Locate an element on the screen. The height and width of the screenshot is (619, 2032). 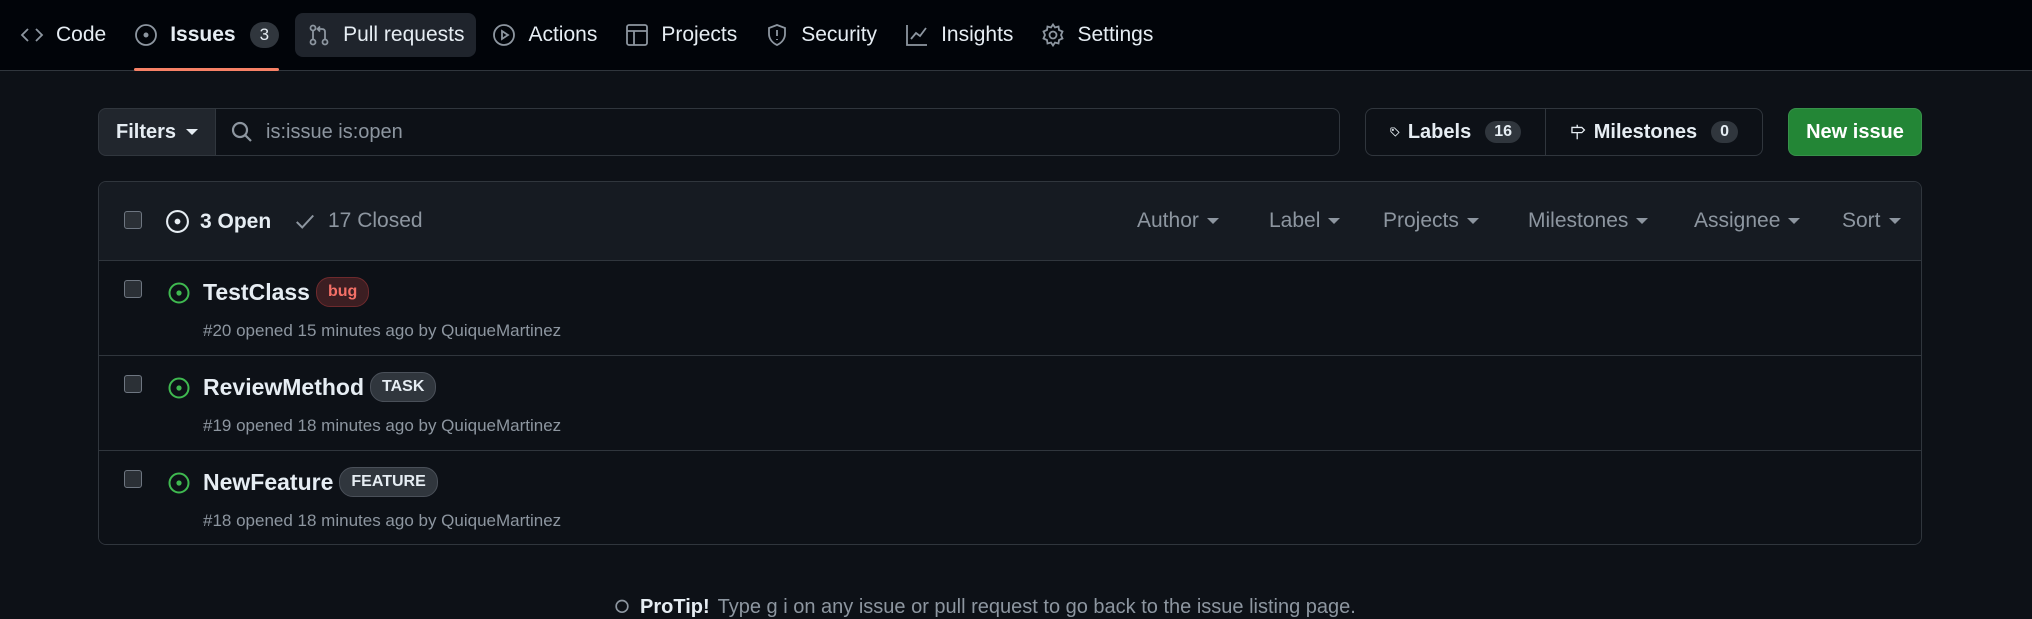
tab-projects: Projects is located at coordinates (681, 35).